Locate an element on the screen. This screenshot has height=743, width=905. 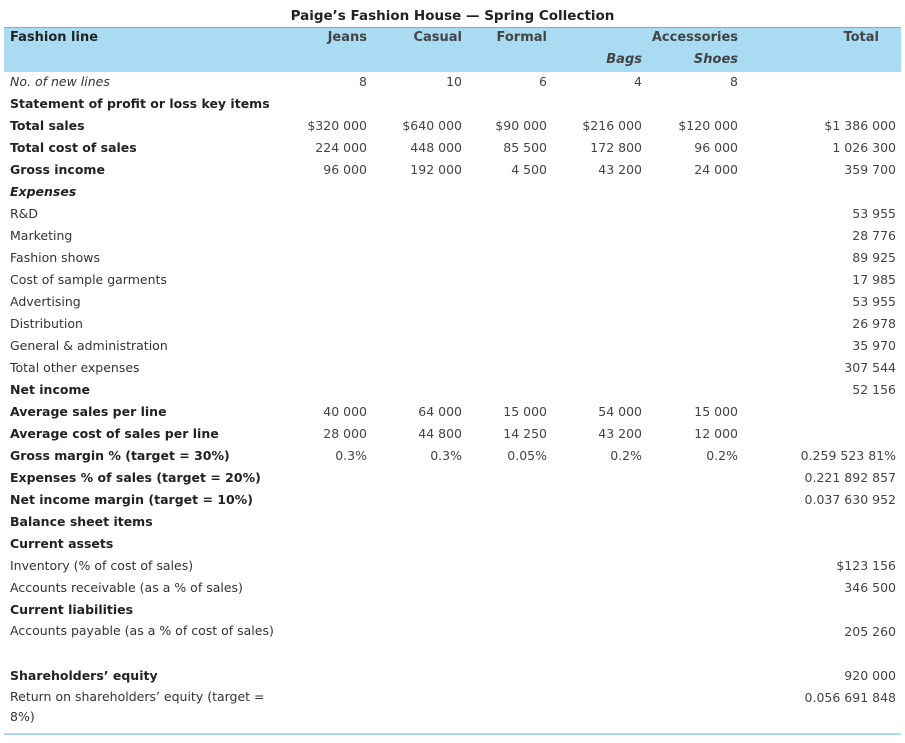
row-label: Inventory (% of cost of sales) is located at coordinates (102, 565).